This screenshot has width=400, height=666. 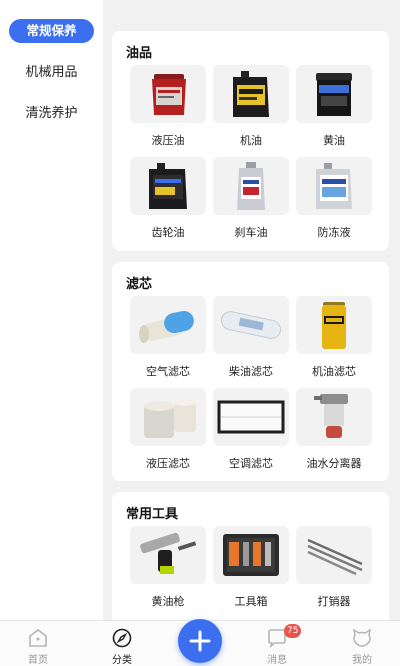 I want to click on plus-icon, so click(x=200, y=641).